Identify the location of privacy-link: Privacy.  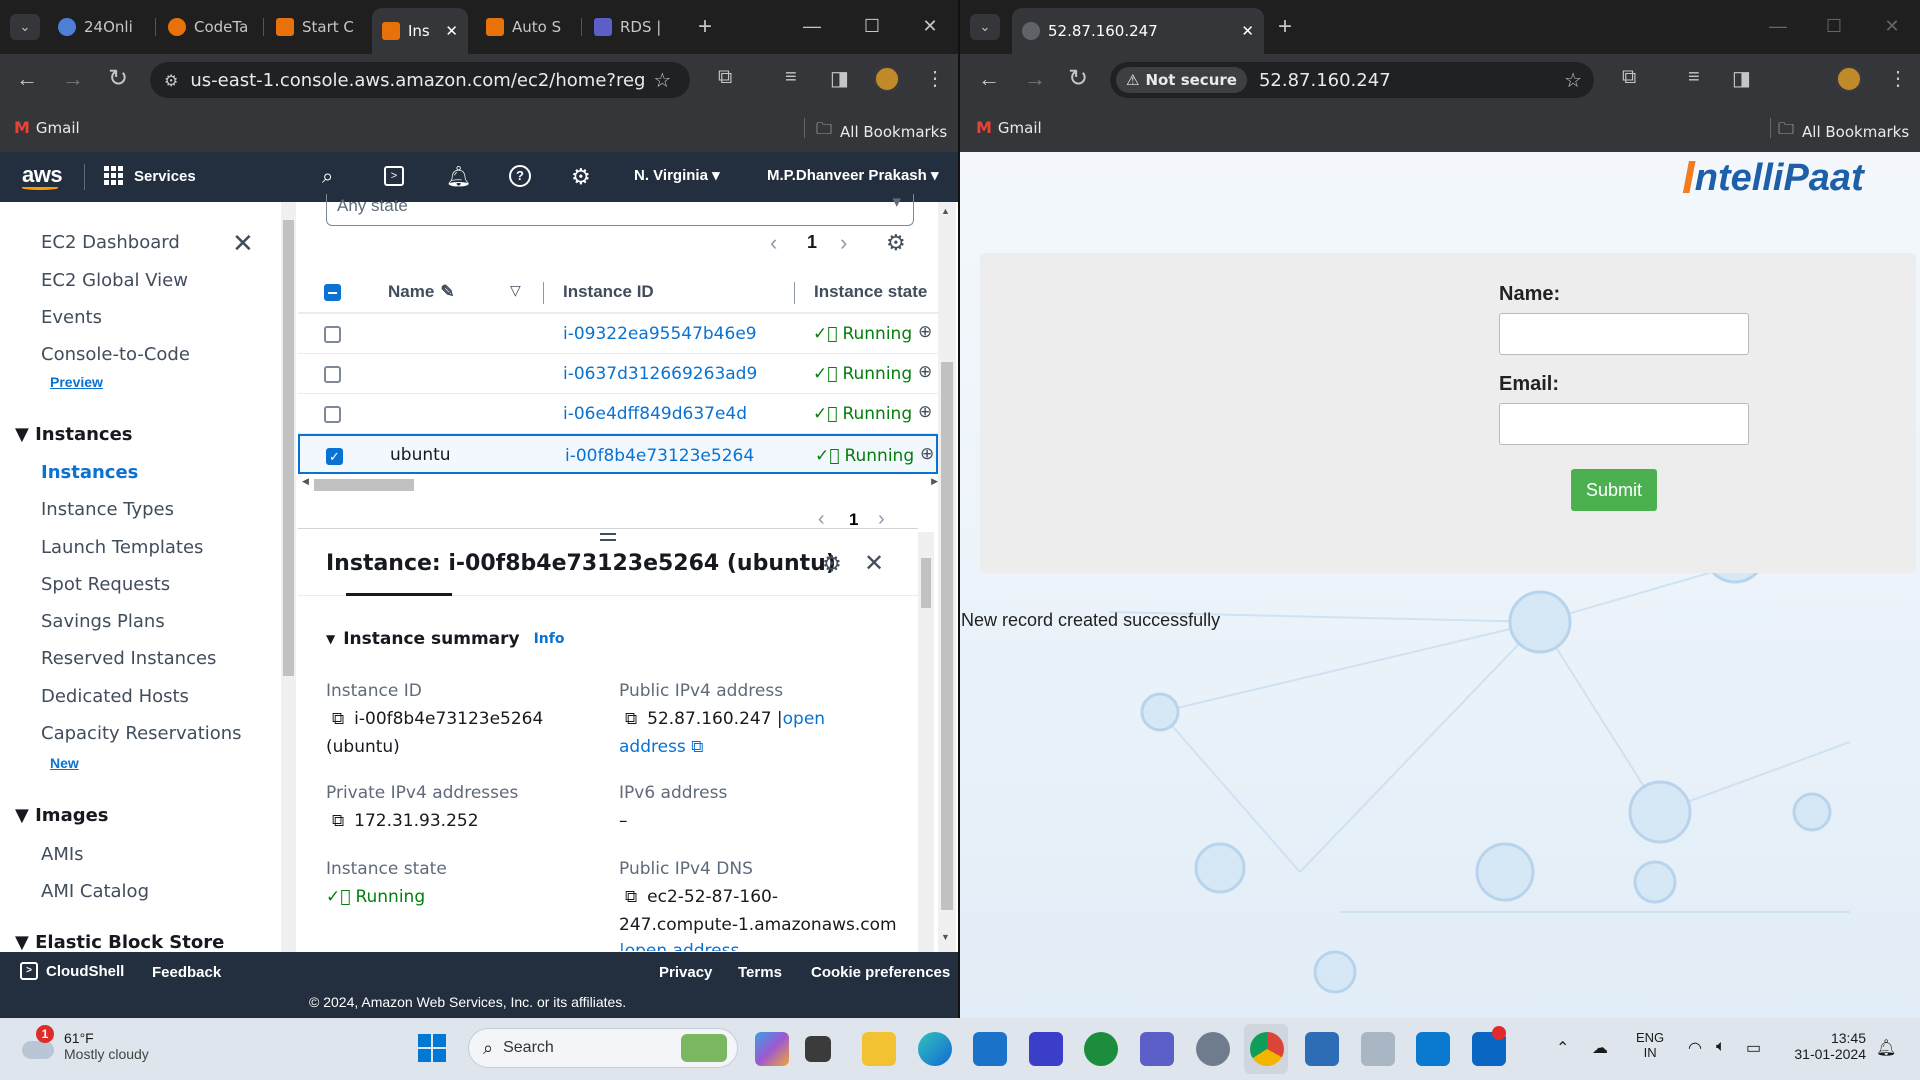
(685, 972).